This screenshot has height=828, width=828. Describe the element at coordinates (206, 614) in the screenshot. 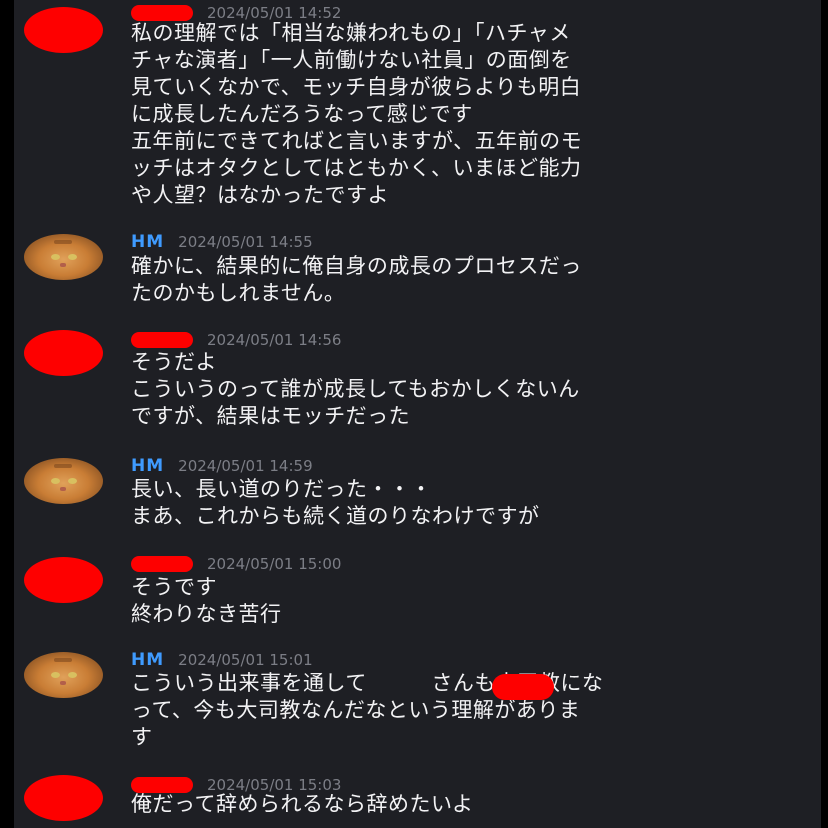

I see `message-line: 終わりなき苦行` at that location.